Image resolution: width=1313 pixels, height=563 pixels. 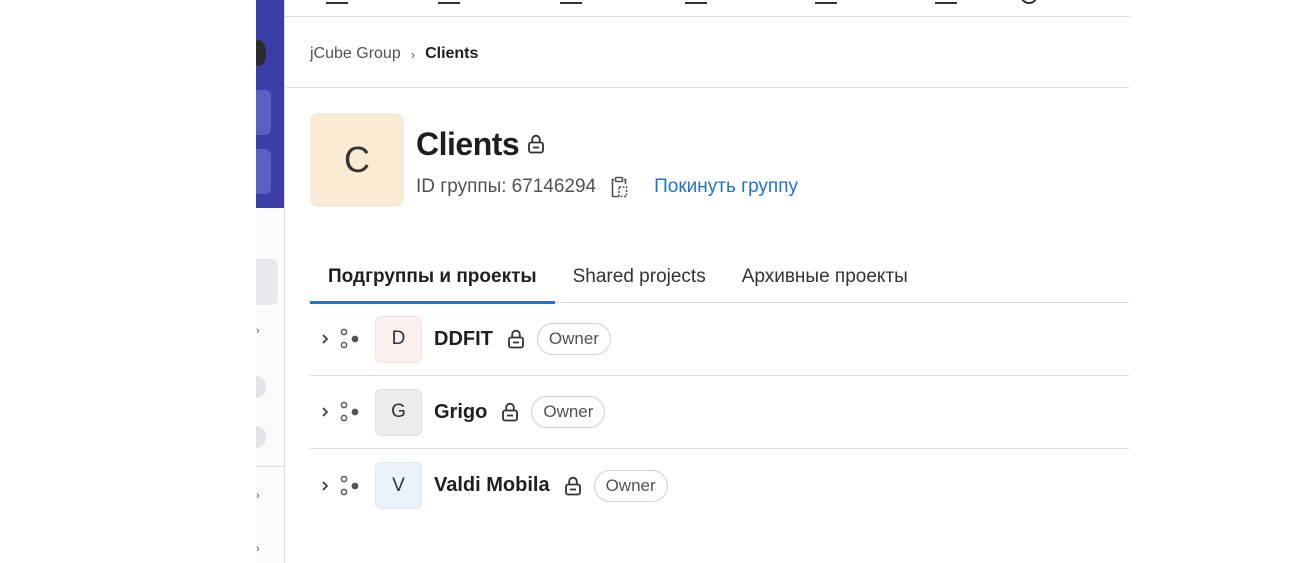 What do you see at coordinates (825, 277) in the screenshot?
I see `tab-archived-projects: Архивные проекты` at bounding box center [825, 277].